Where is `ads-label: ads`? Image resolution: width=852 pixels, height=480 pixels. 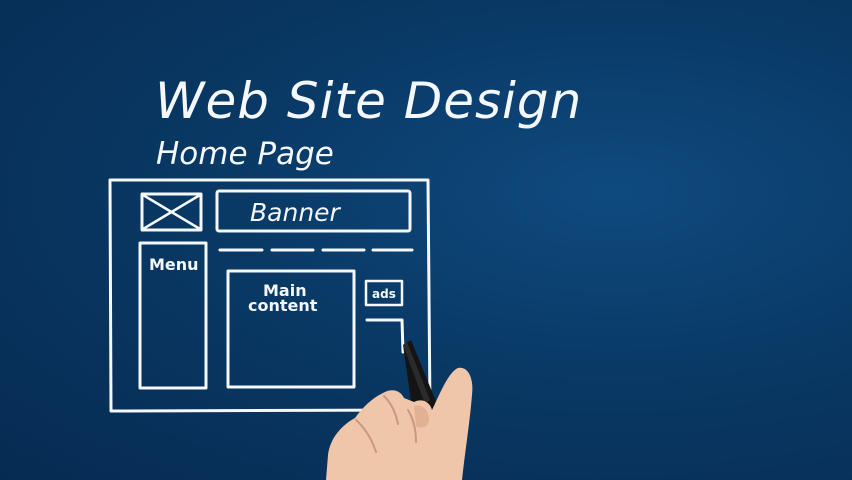
ads-label: ads is located at coordinates (384, 294).